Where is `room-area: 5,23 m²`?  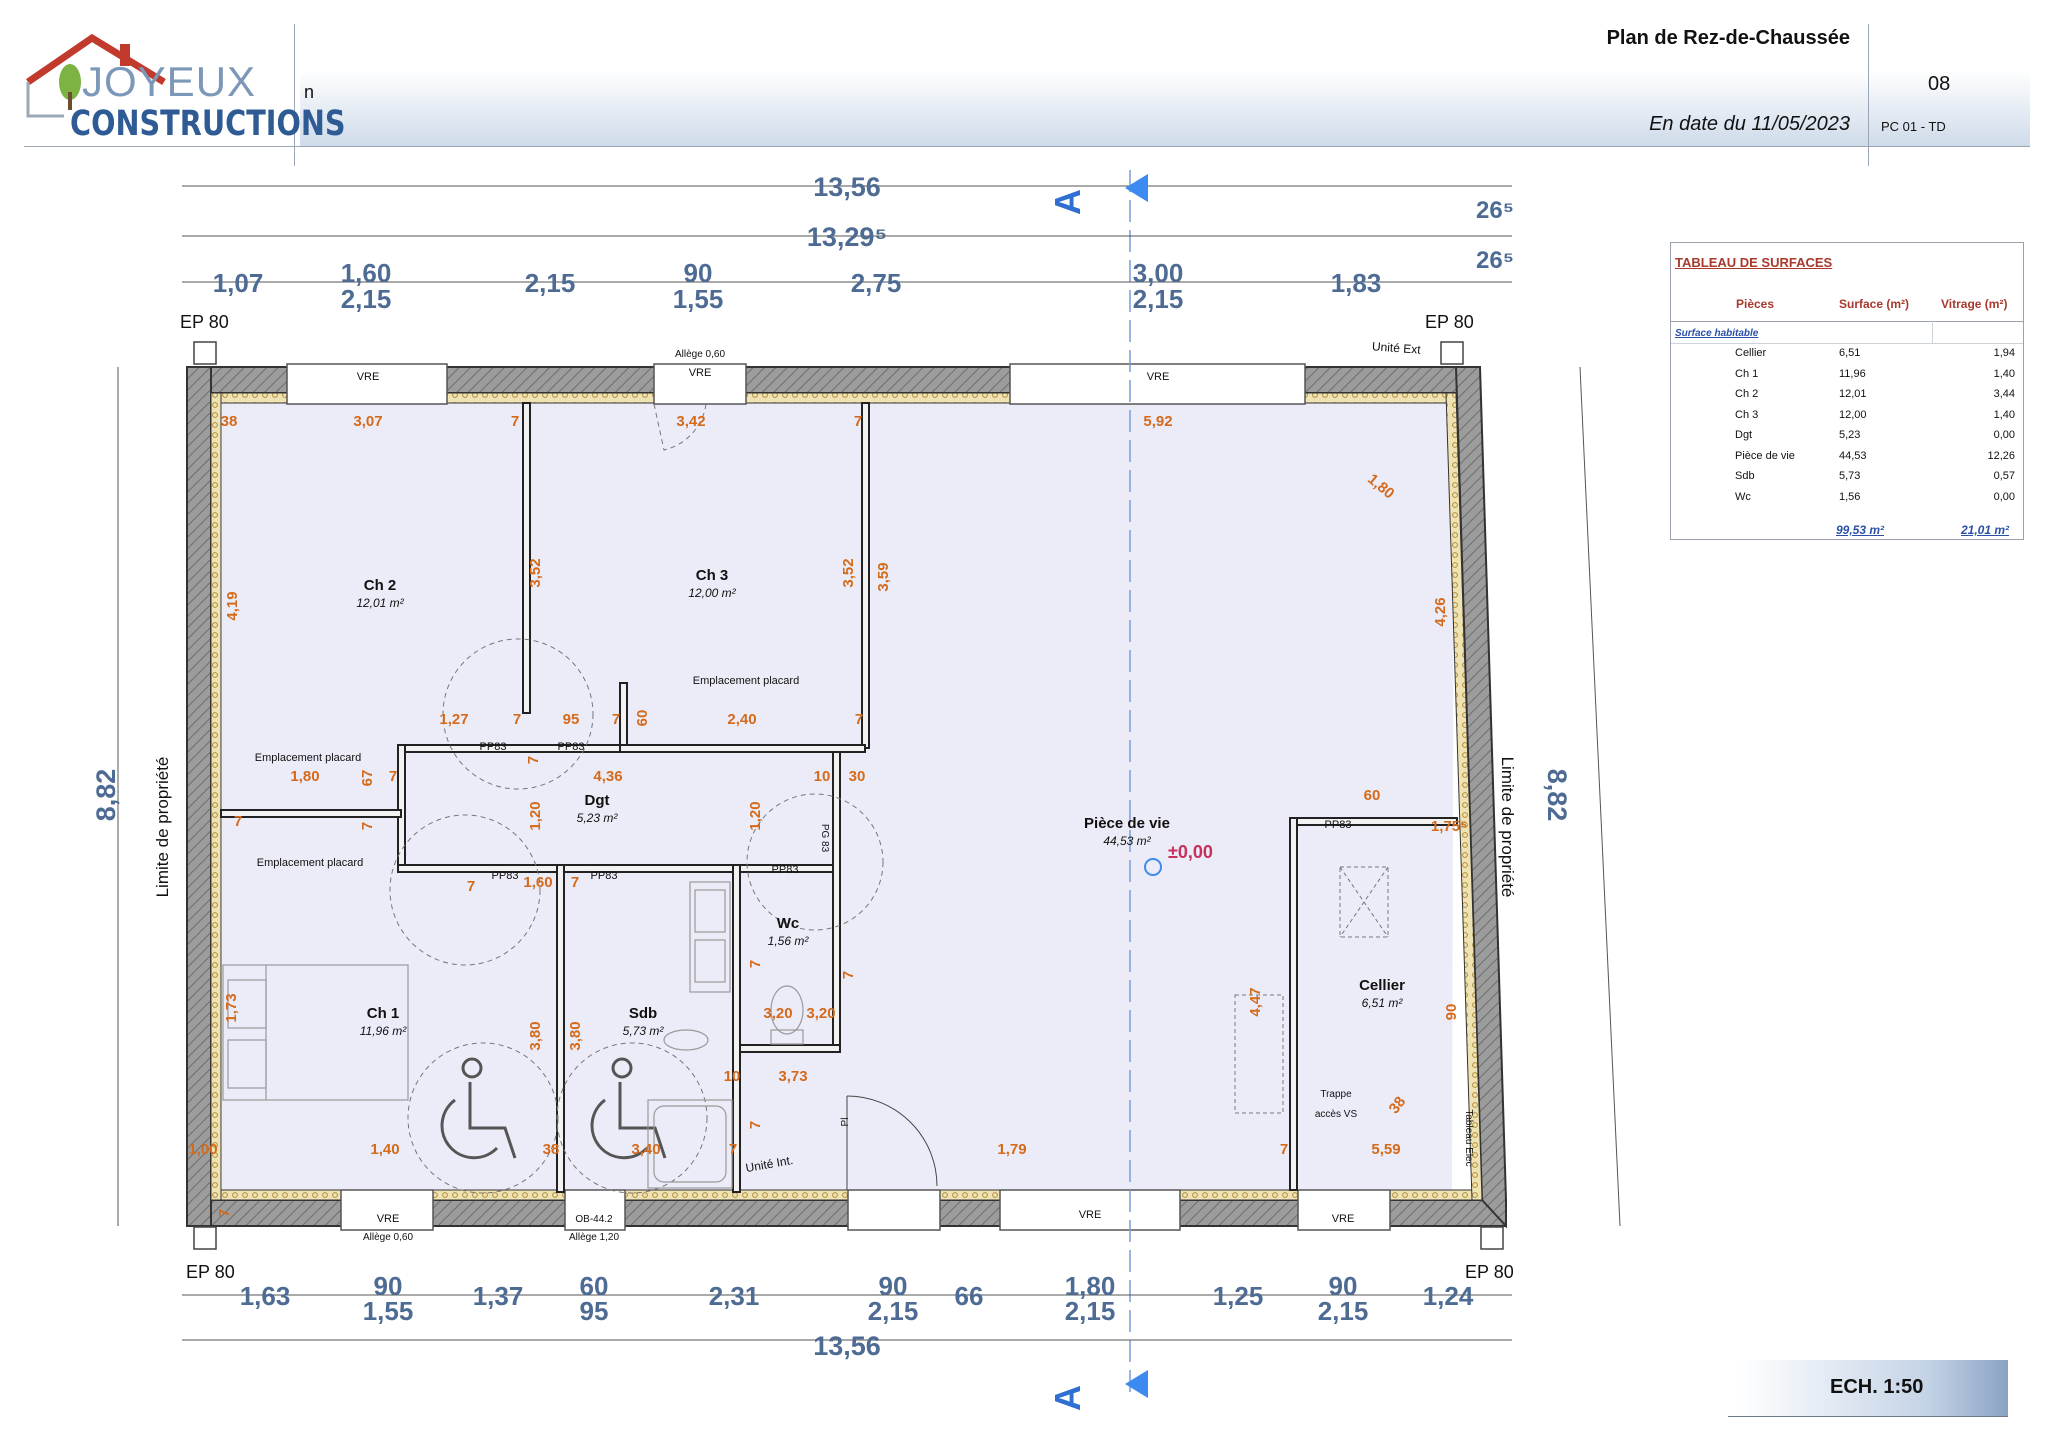
room-area: 5,23 m² is located at coordinates (598, 818).